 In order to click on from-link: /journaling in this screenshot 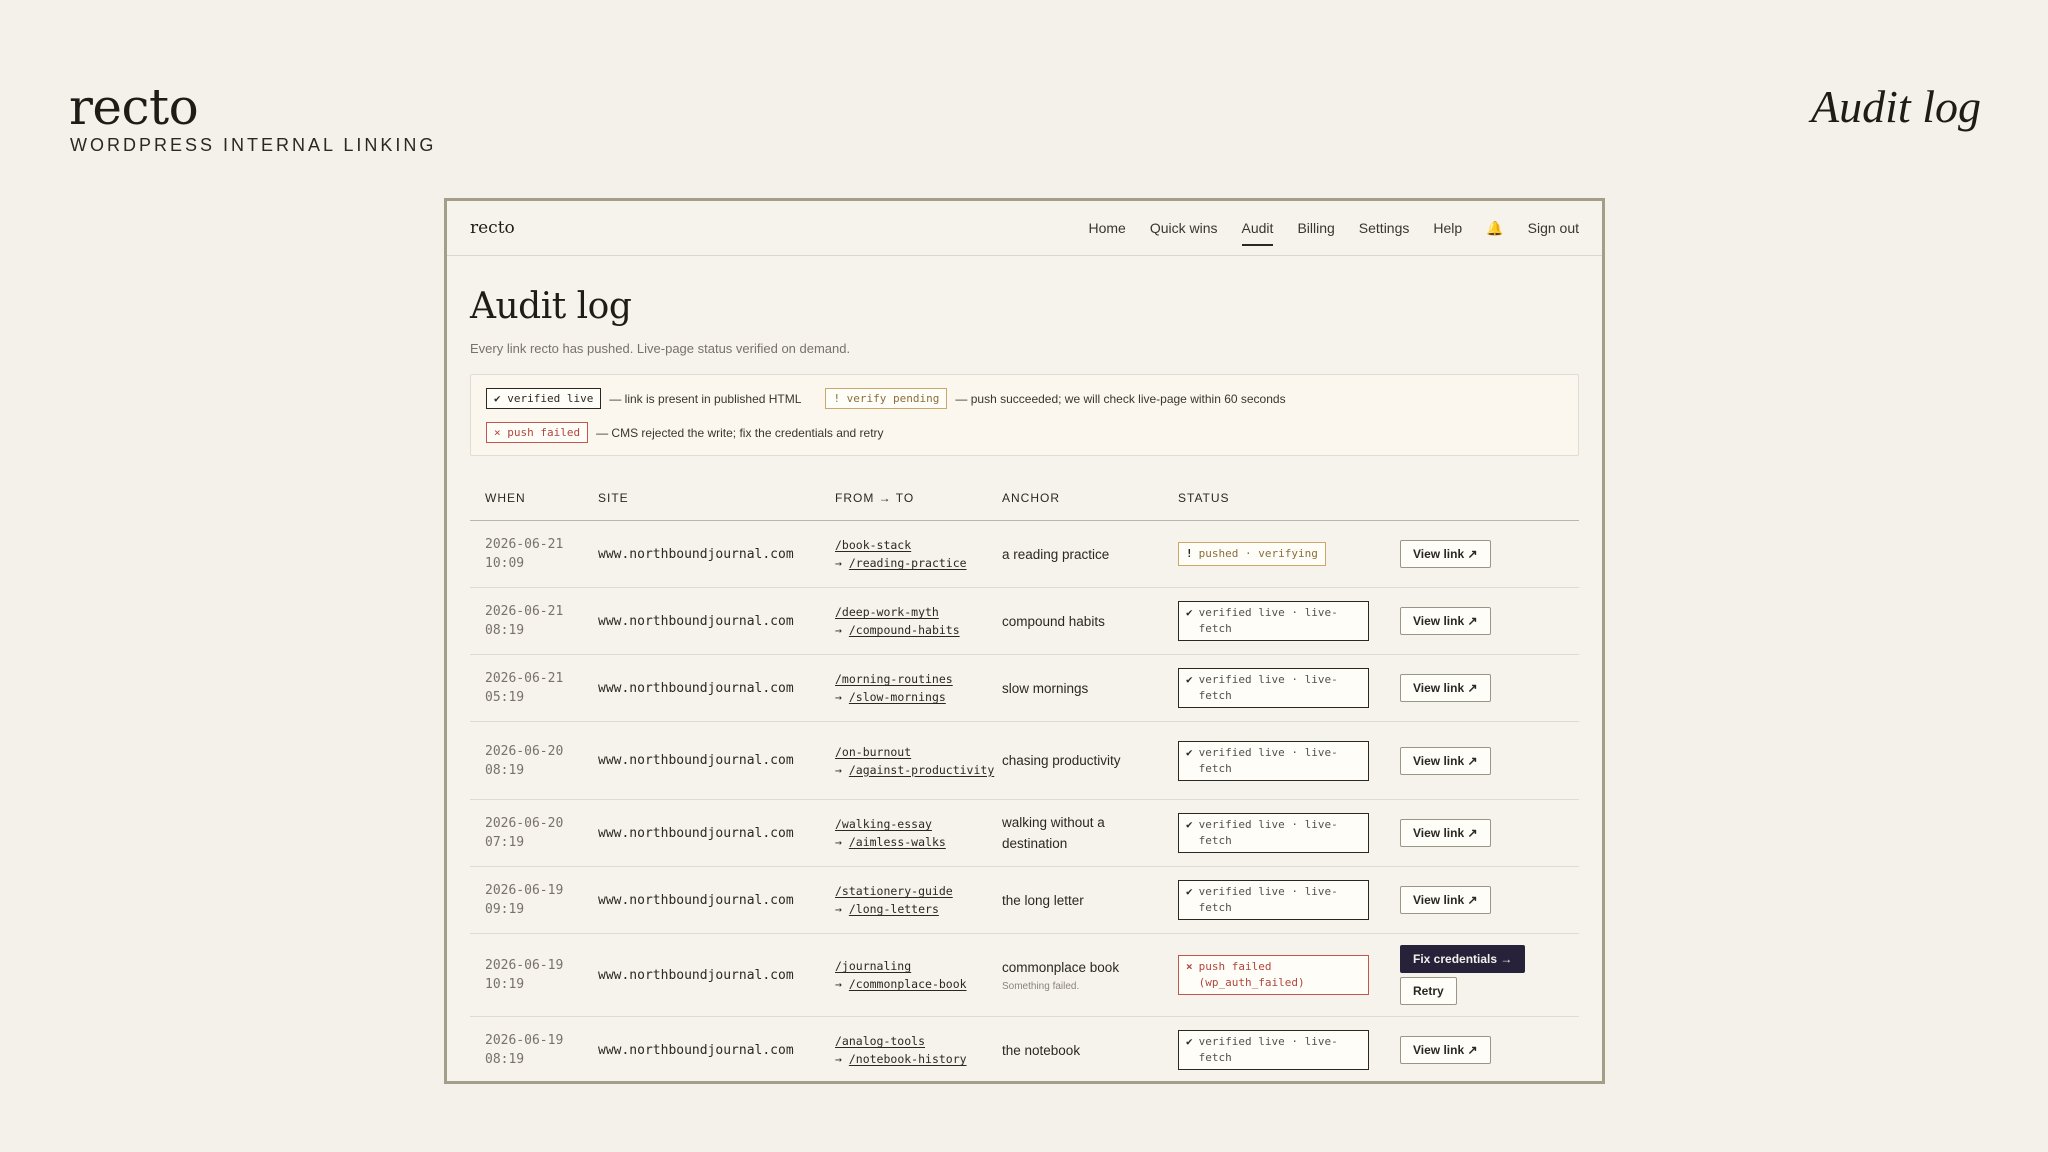, I will do `click(873, 966)`.